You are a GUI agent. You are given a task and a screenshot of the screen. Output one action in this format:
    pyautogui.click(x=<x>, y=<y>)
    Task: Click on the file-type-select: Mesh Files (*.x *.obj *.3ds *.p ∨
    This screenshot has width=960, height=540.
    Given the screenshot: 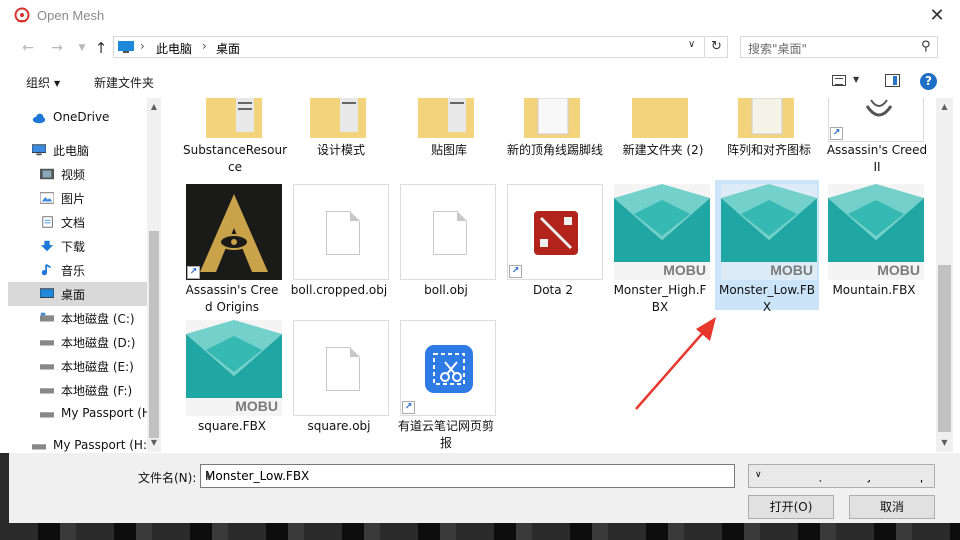 What is the action you would take?
    pyautogui.click(x=841, y=476)
    